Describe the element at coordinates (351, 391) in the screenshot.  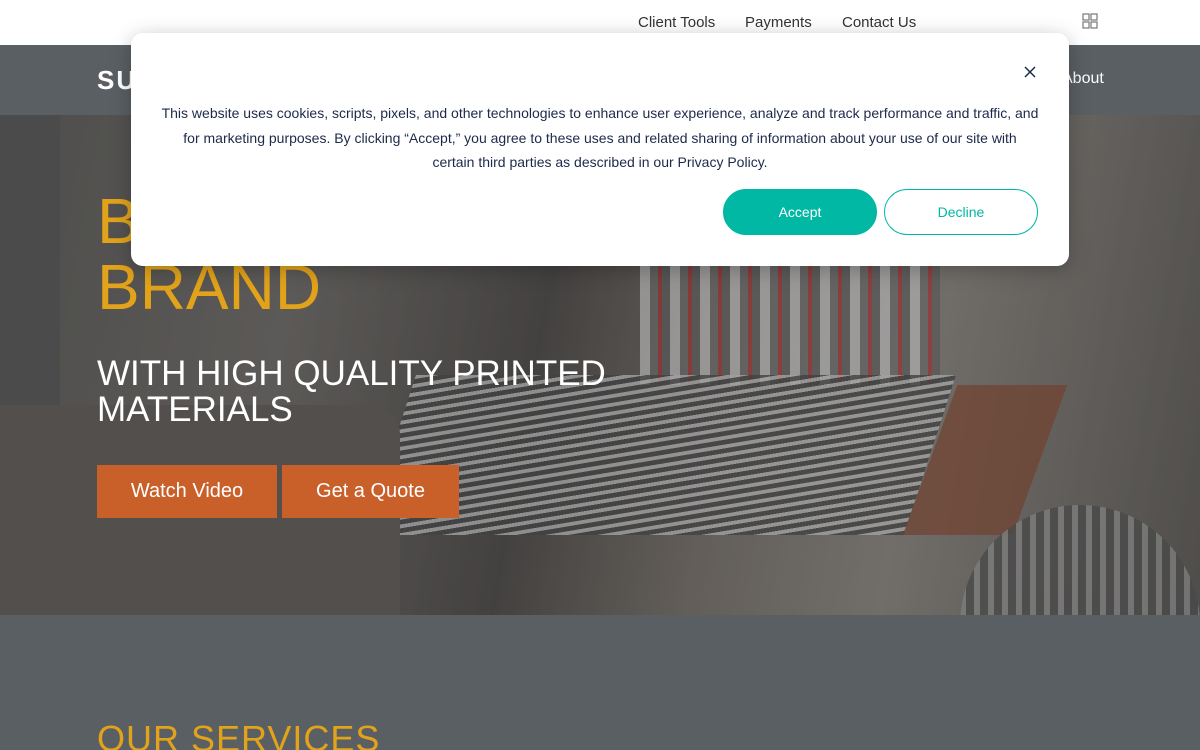
I see `hero-subheadline: WITH HIGH QUALITY PRINTED MATERIALS` at that location.